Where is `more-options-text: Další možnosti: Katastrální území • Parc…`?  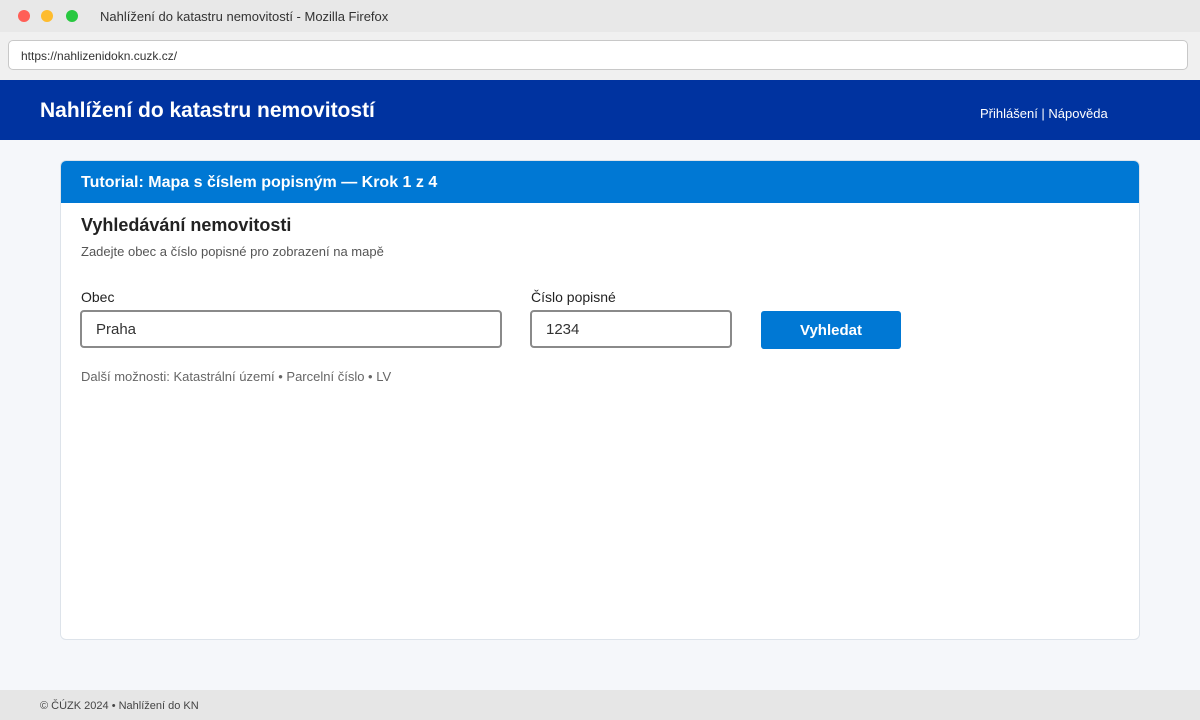
more-options-text: Další možnosti: Katastrální území • Parc… is located at coordinates (236, 376).